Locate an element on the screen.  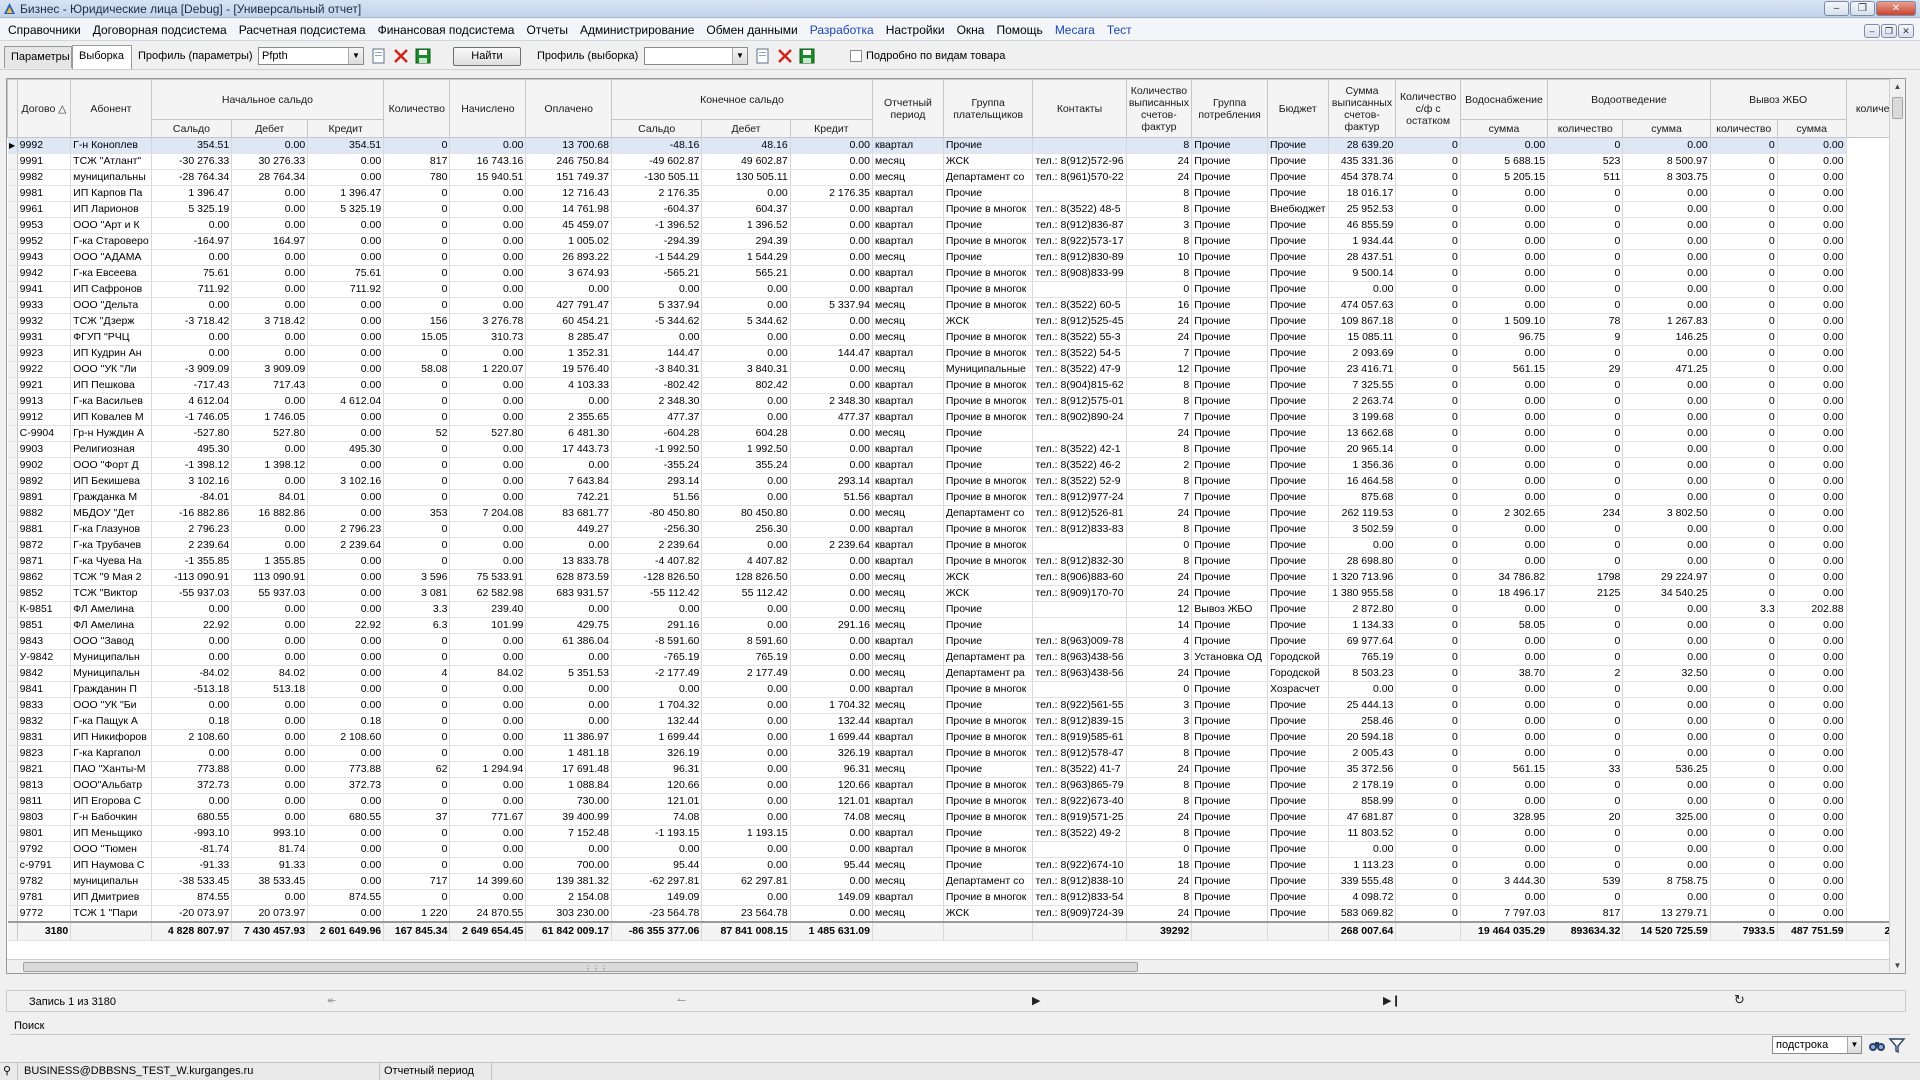
table-cell: тел.: 8(912)525-45 is located at coordinates (1079, 321).